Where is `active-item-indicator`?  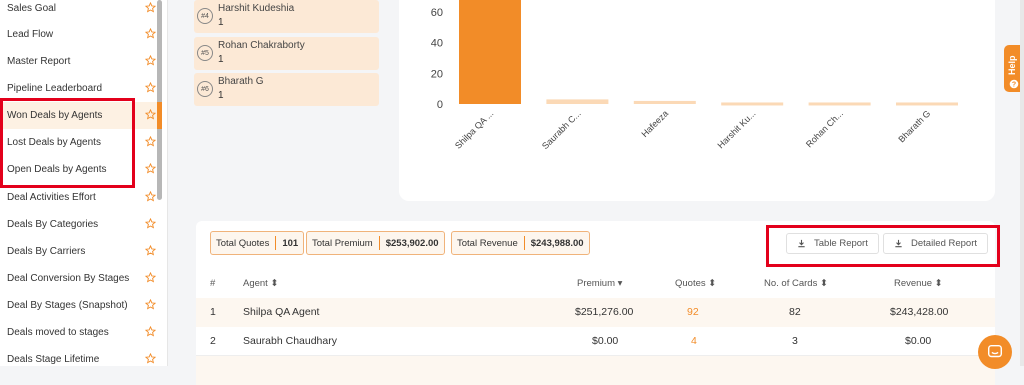
active-item-indicator is located at coordinates (159, 115).